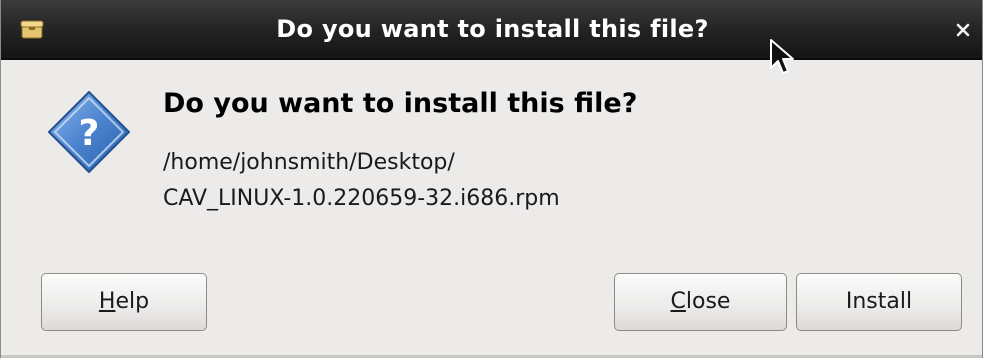 The width and height of the screenshot is (983, 358). Describe the element at coordinates (963, 30) in the screenshot. I see `close-icon` at that location.